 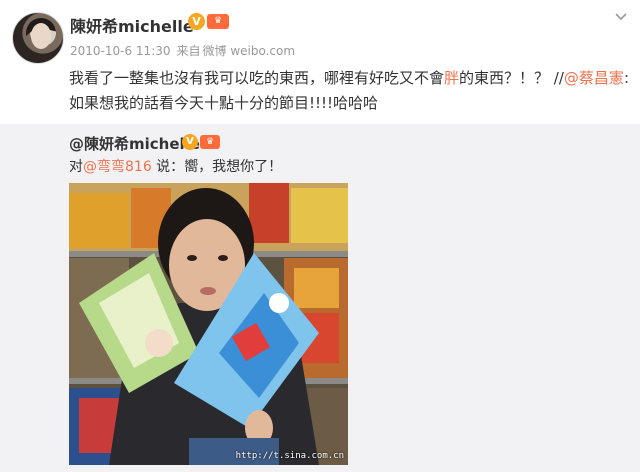 I want to click on avatar, so click(x=38, y=38).